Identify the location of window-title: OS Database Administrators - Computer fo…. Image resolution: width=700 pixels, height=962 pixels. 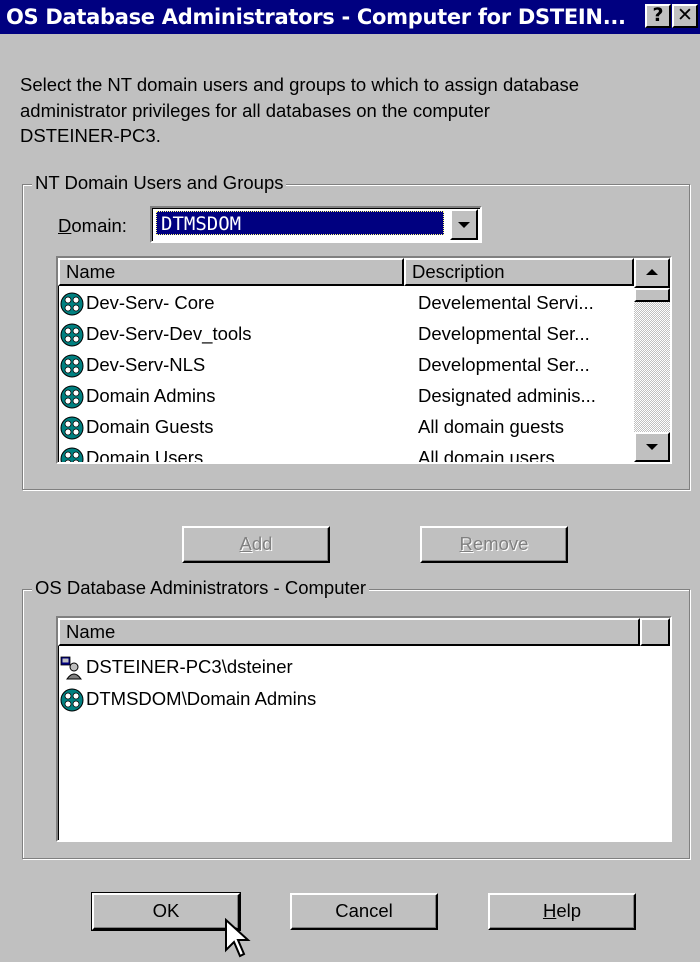
(316, 17).